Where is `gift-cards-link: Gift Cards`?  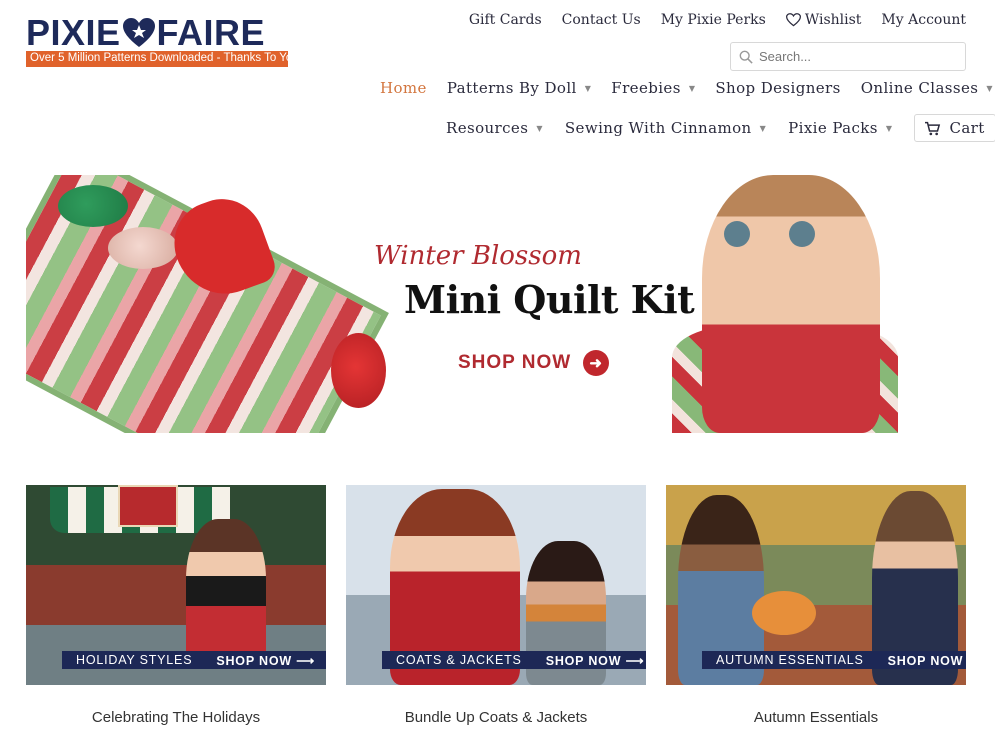
gift-cards-link: Gift Cards is located at coordinates (505, 20).